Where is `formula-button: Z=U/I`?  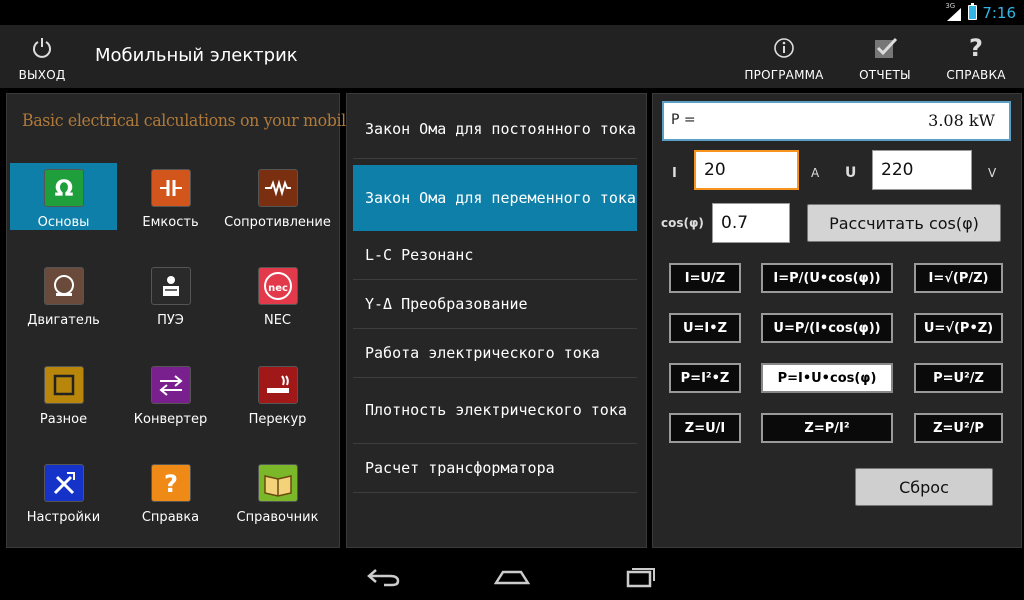 formula-button: Z=U/I is located at coordinates (705, 428).